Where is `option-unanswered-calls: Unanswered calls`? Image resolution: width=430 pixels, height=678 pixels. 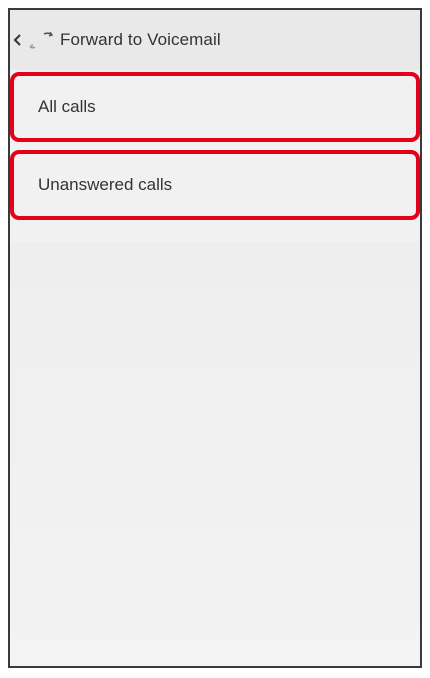 option-unanswered-calls: Unanswered calls is located at coordinates (215, 185).